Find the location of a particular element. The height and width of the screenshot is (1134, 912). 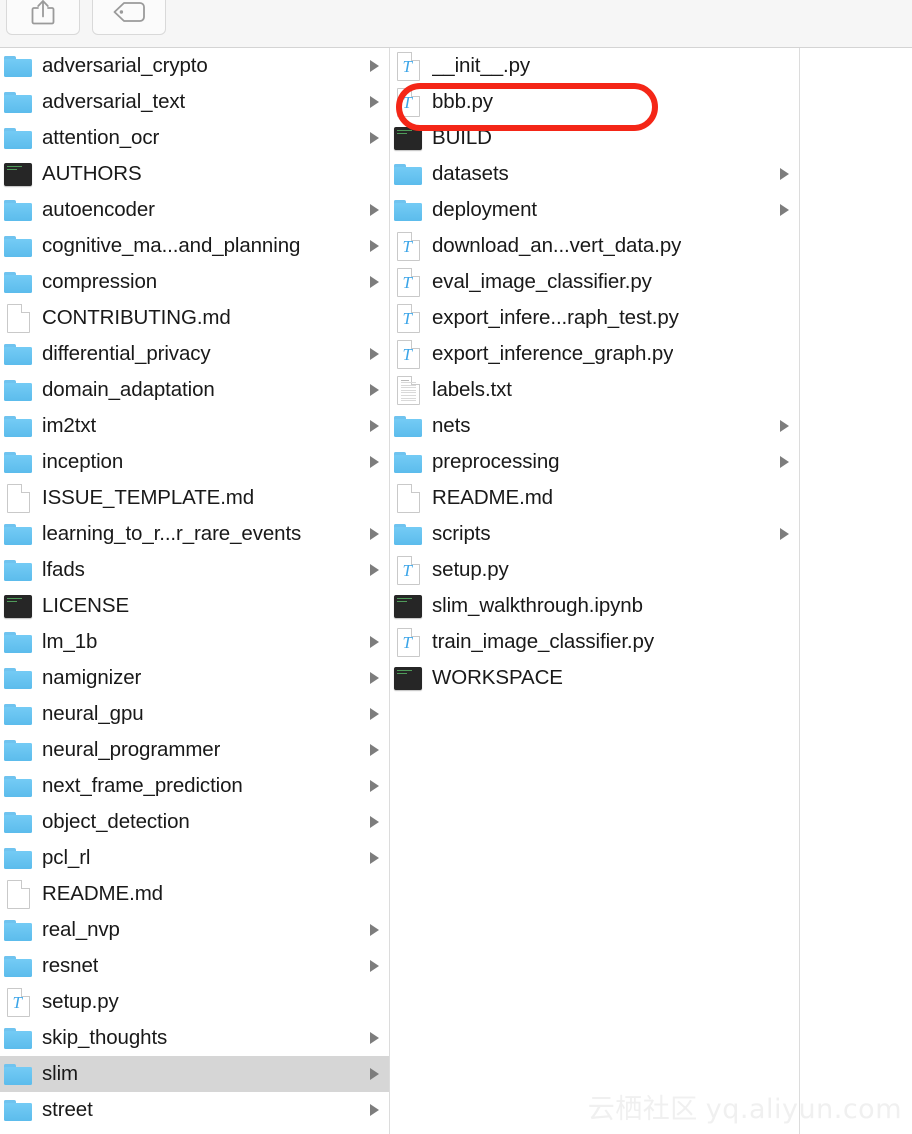

list-item: real_nvp is located at coordinates (194, 930).